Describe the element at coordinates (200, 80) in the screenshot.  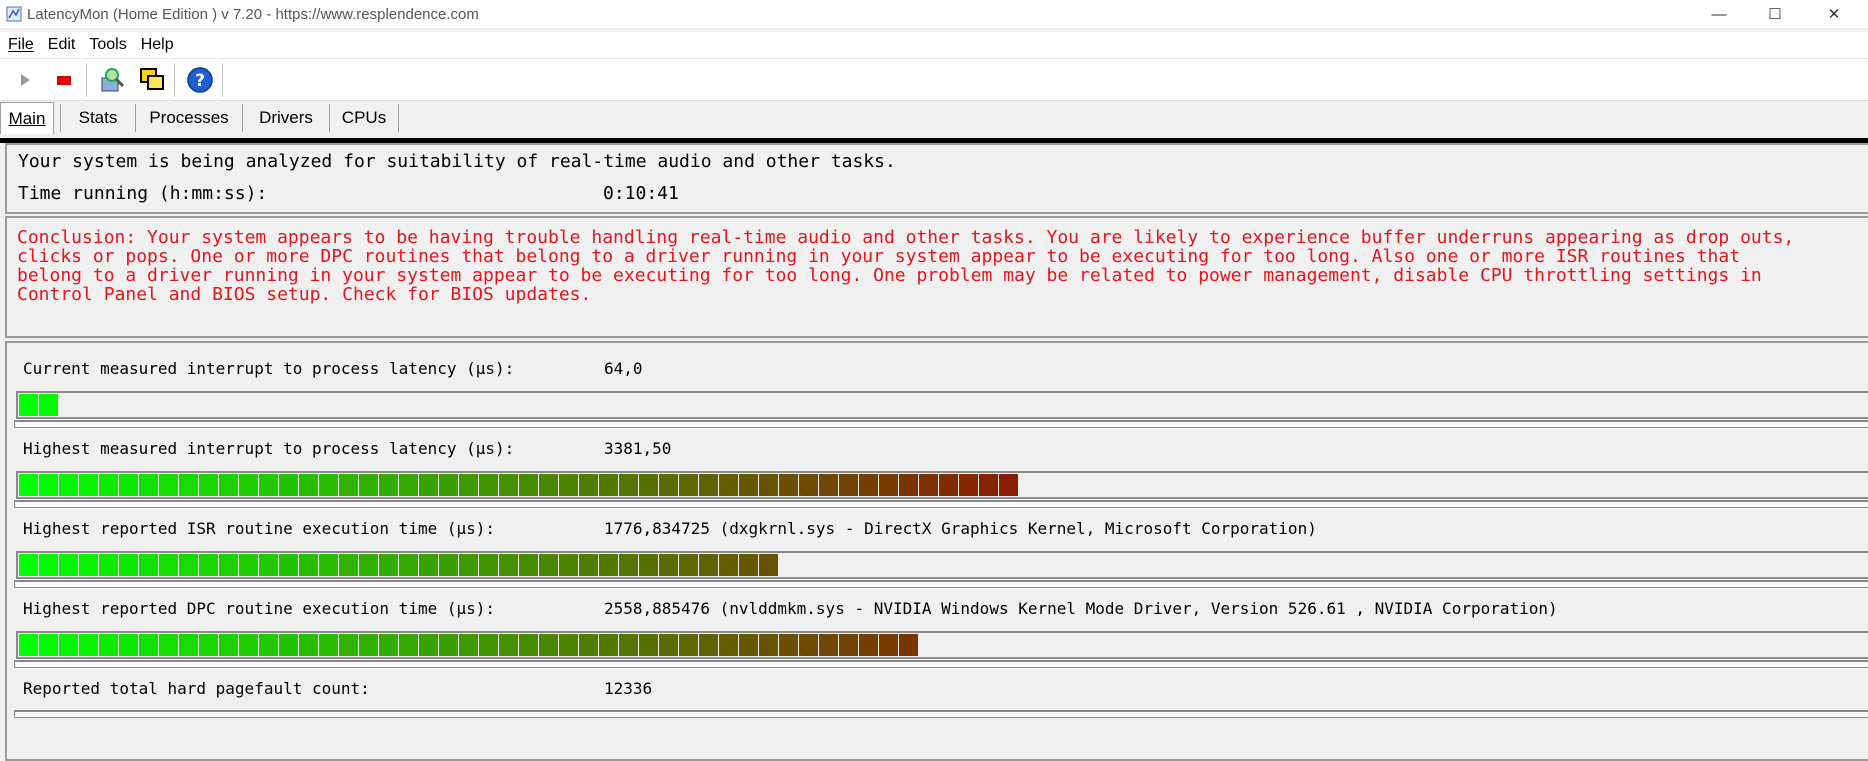
I see `help-icon: ?` at that location.